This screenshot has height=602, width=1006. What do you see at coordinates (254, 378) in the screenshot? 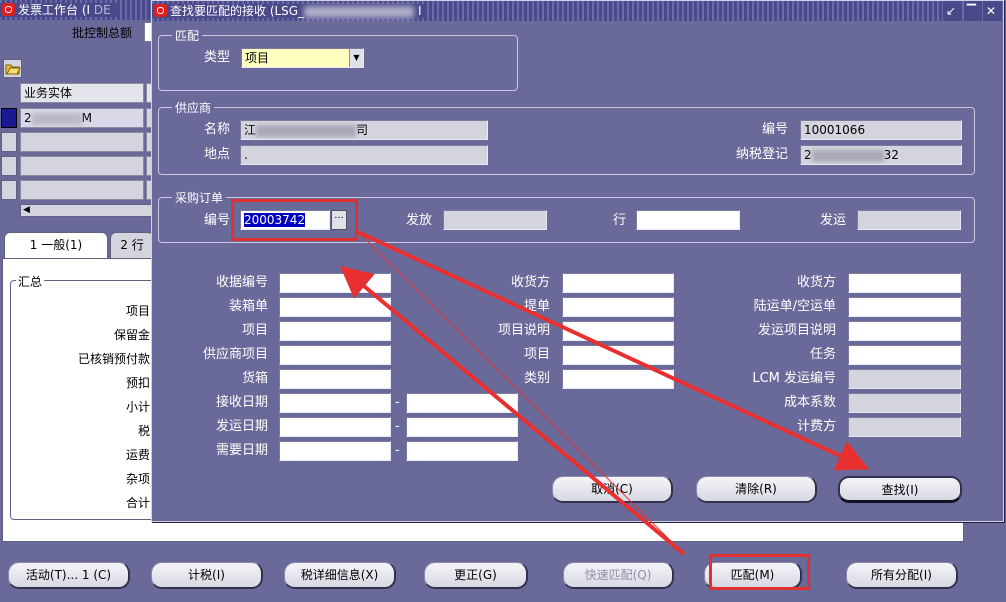
I see `search-field-label: 货箱` at bounding box center [254, 378].